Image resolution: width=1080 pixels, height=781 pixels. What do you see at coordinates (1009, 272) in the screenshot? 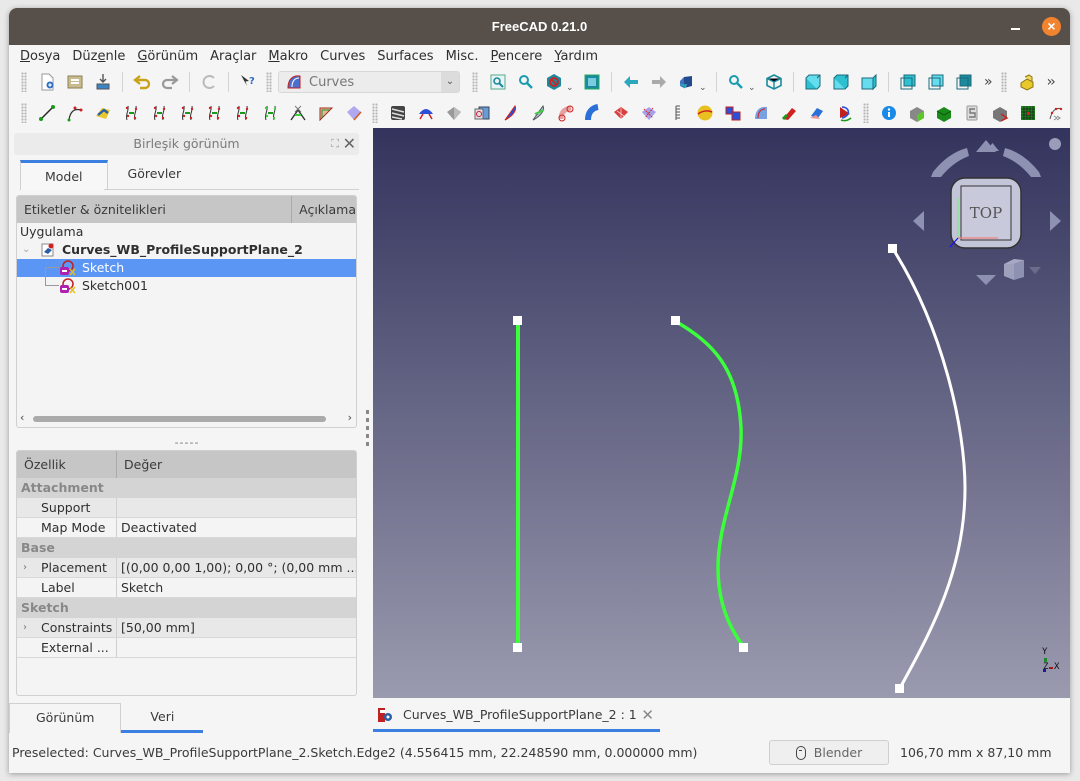
I see `nav-cube-small-icon` at bounding box center [1009, 272].